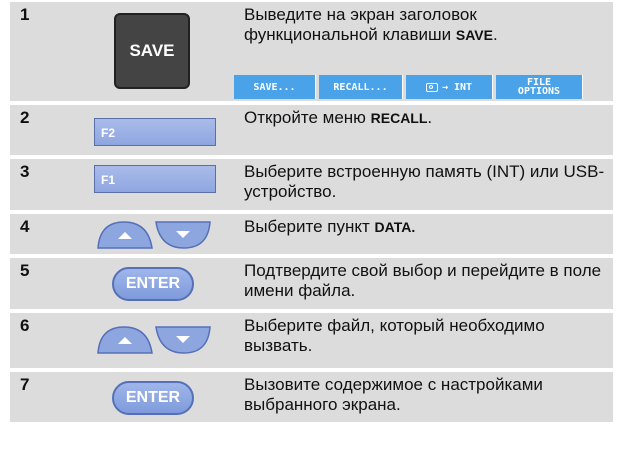  What do you see at coordinates (399, 118) in the screenshot?
I see `step-text-bold: RECALL` at bounding box center [399, 118].